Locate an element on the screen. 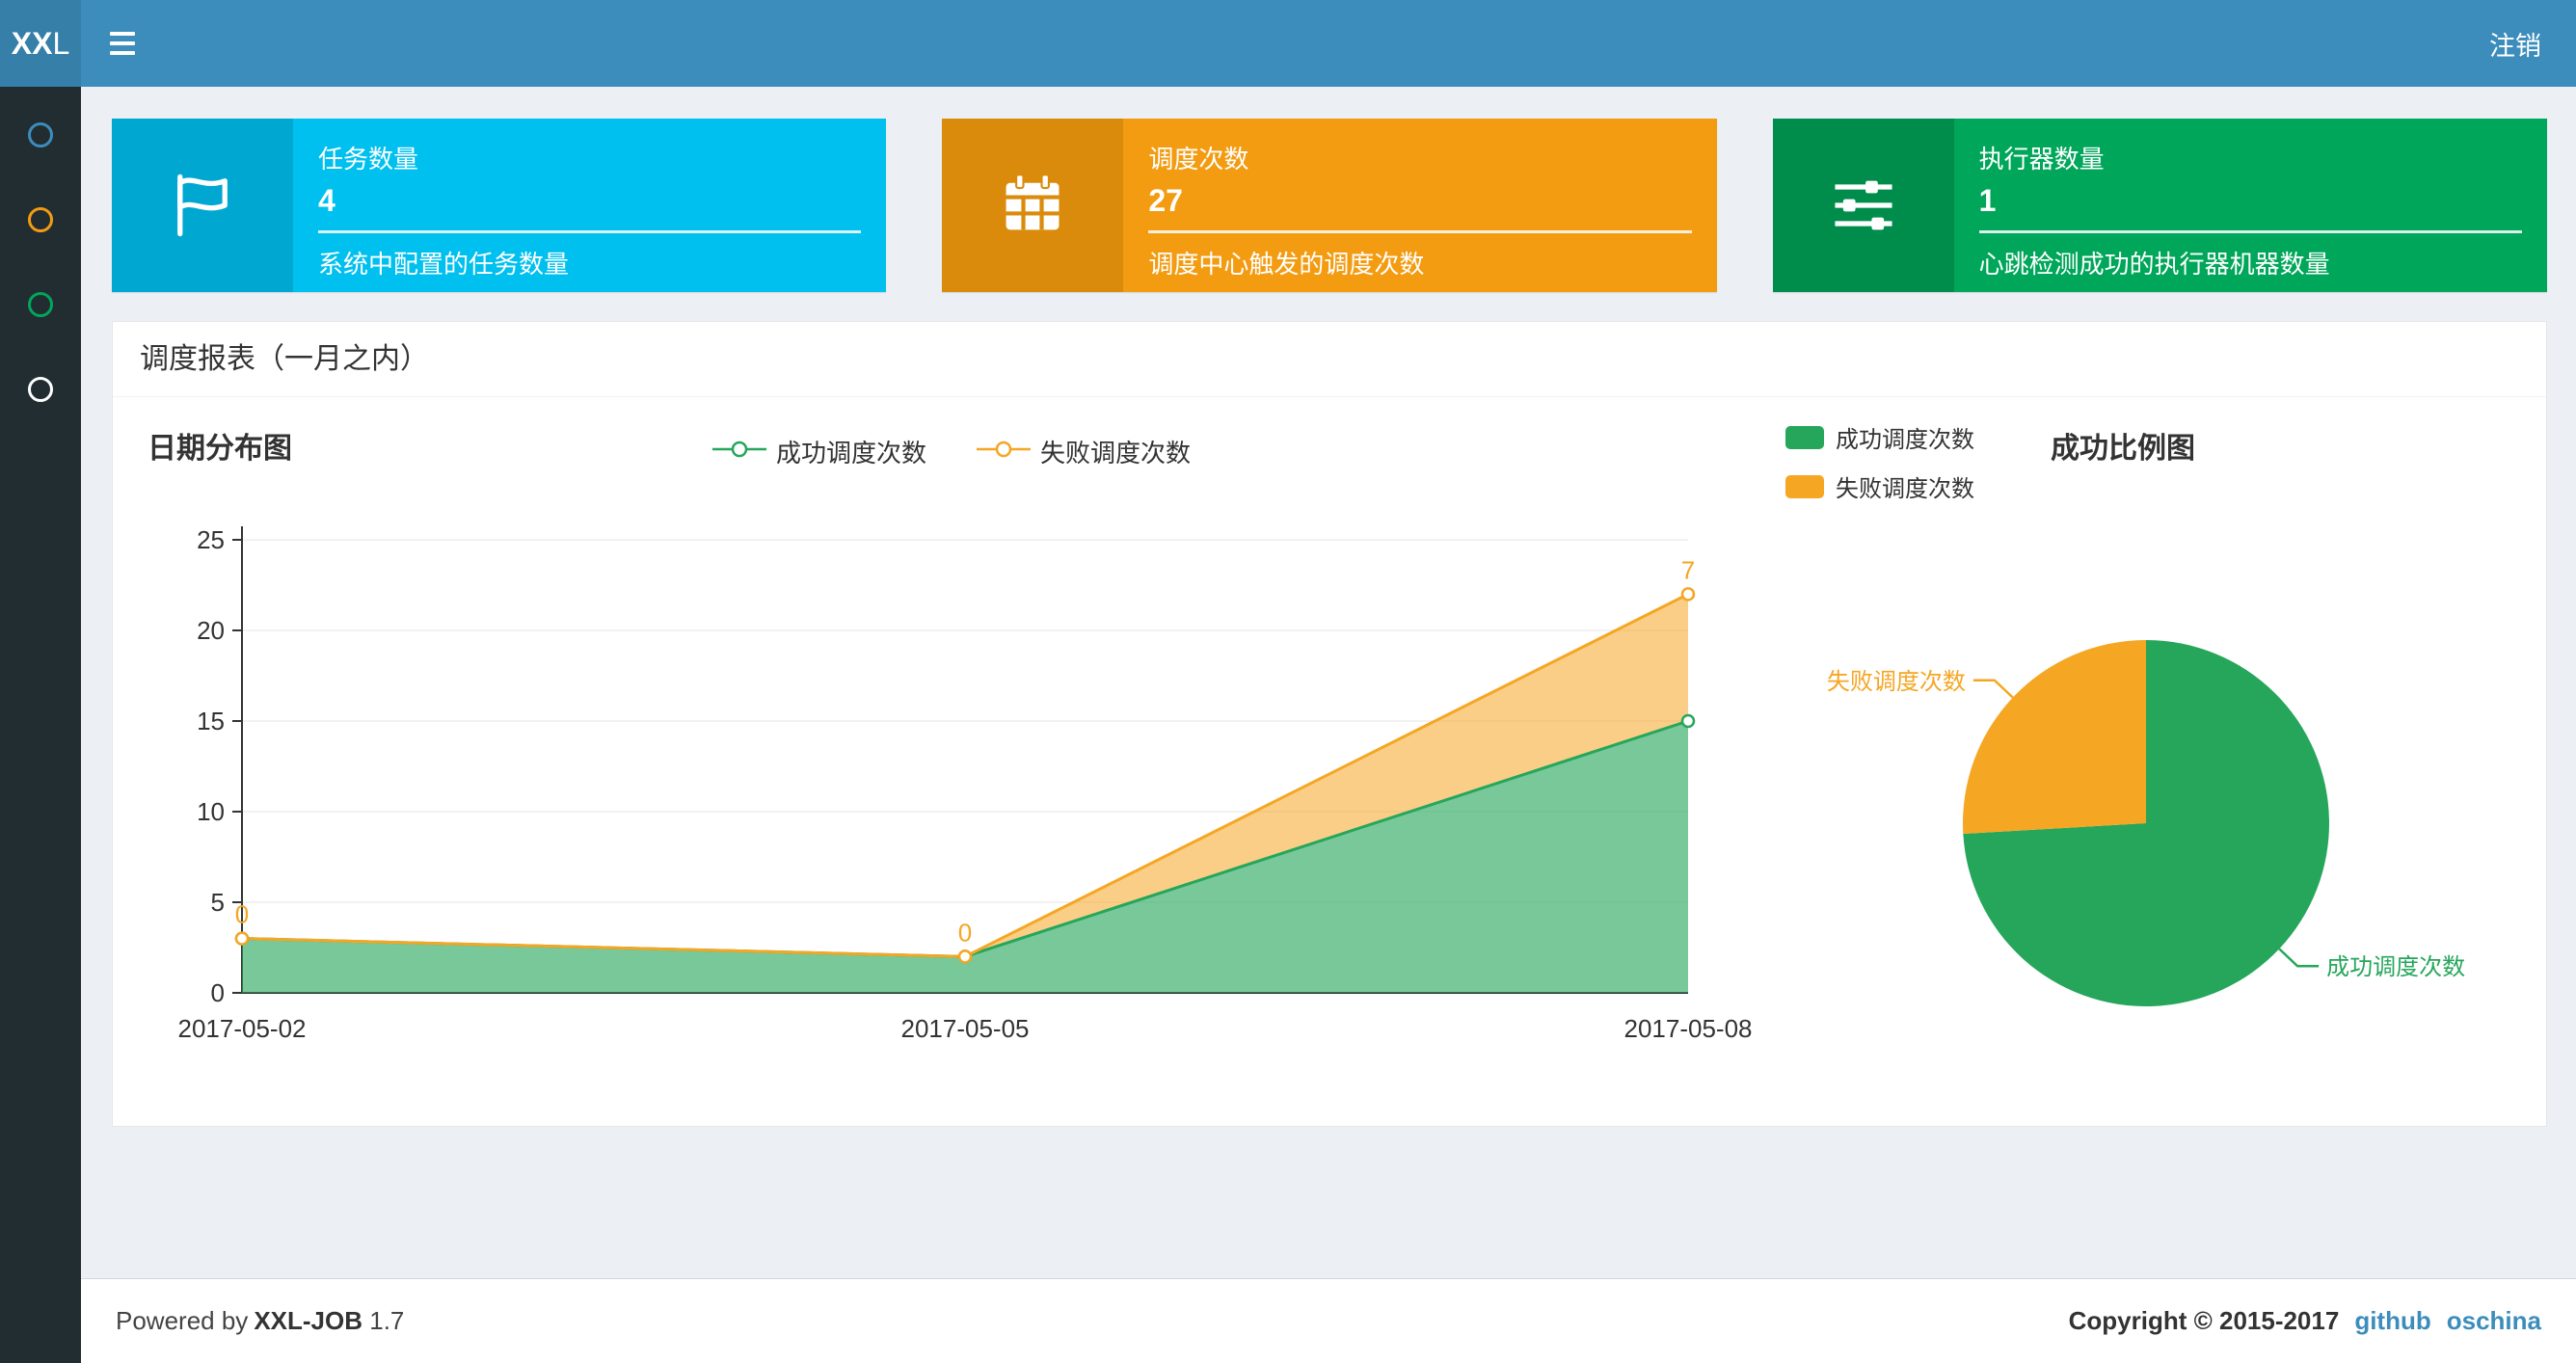 The width and height of the screenshot is (2576, 1363). flag-icon is located at coordinates (203, 205).